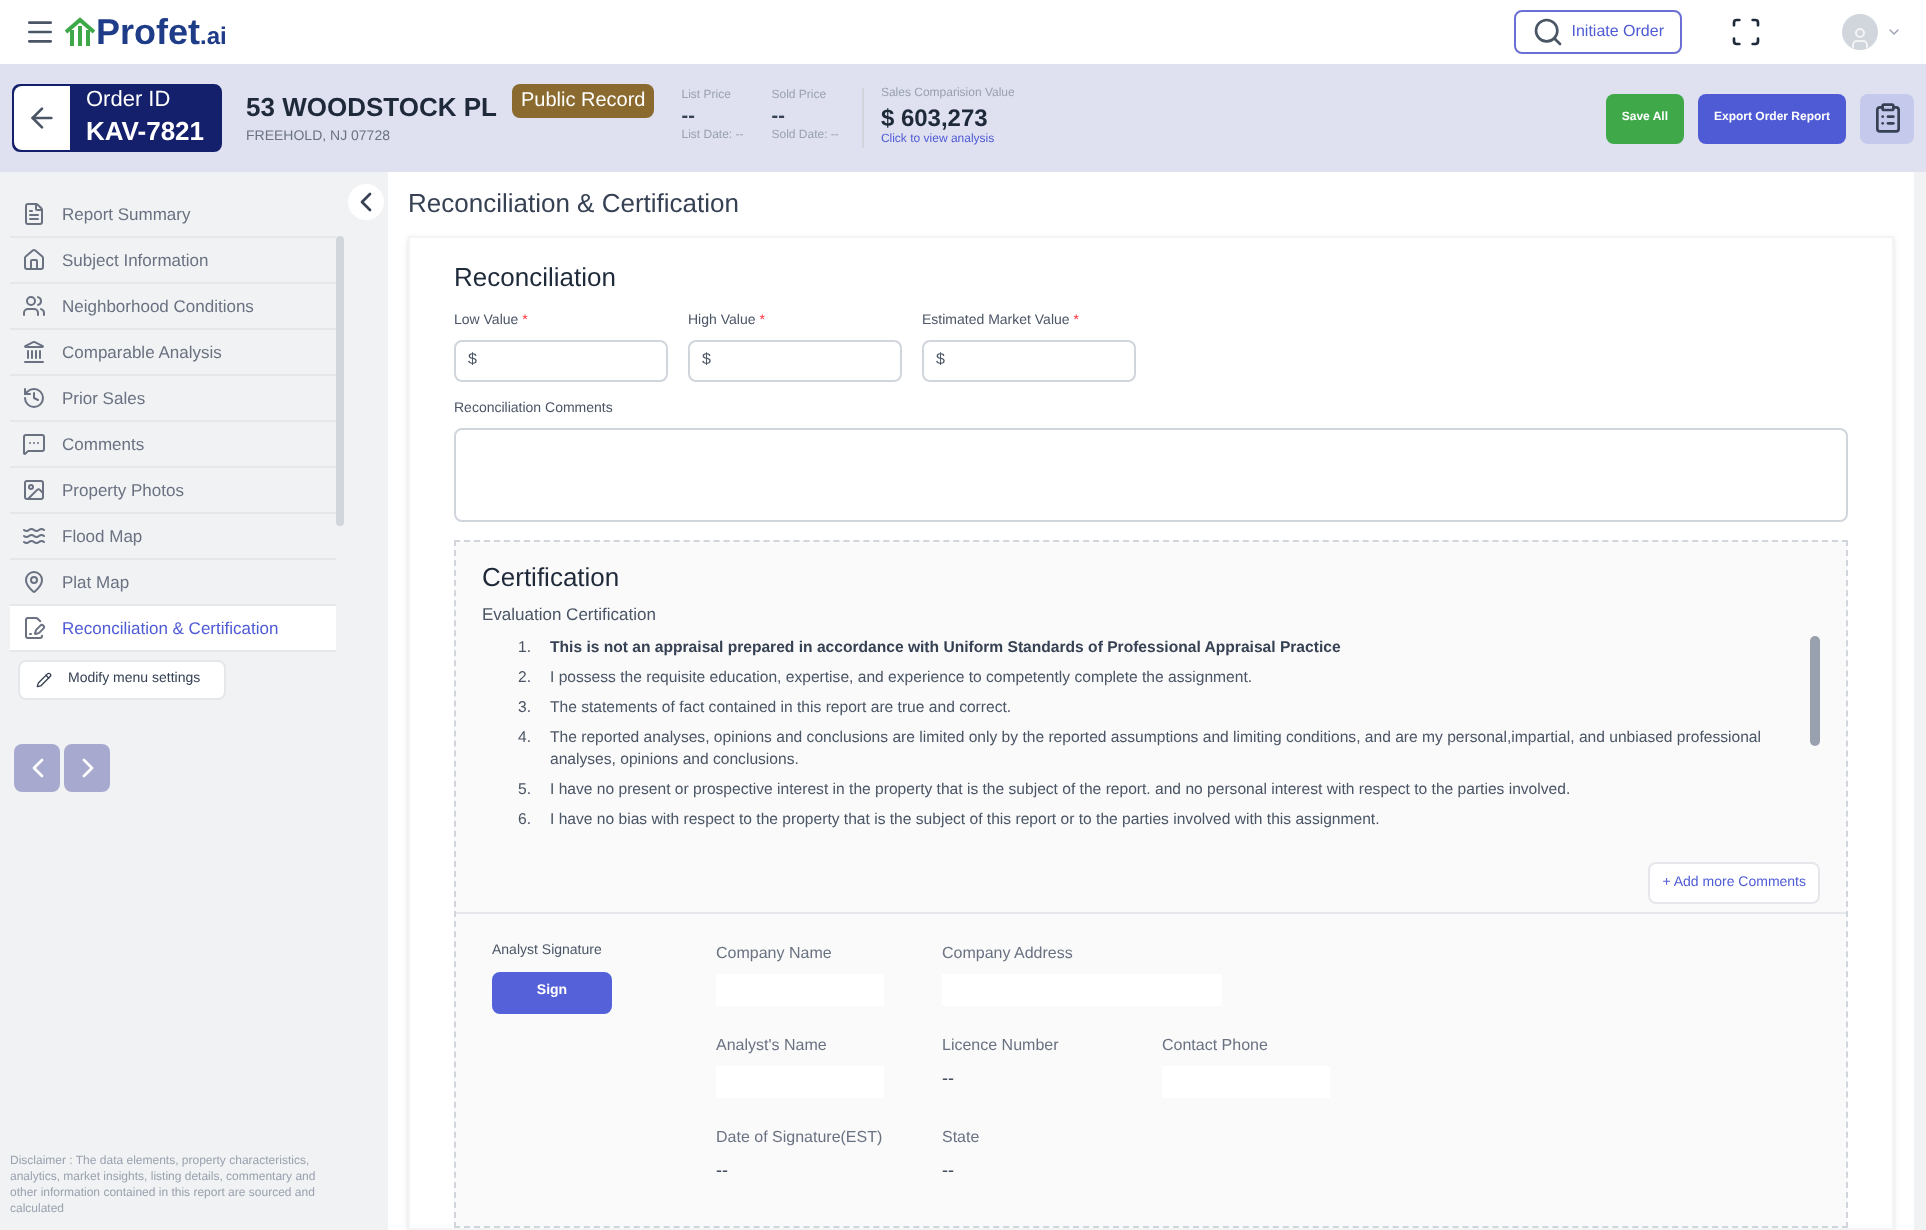 This screenshot has width=1926, height=1230. What do you see at coordinates (536, 277) in the screenshot?
I see `section-heading: Reconciliation` at bounding box center [536, 277].